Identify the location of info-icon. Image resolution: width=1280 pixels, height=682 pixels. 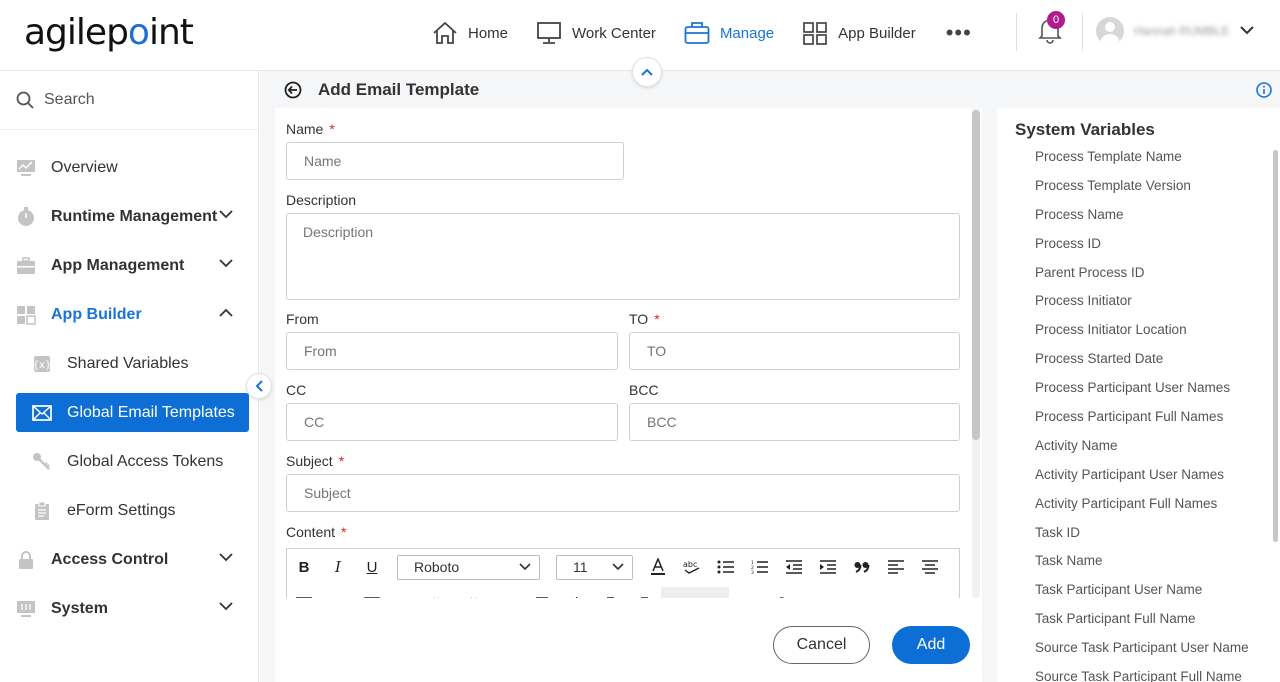
(1264, 90).